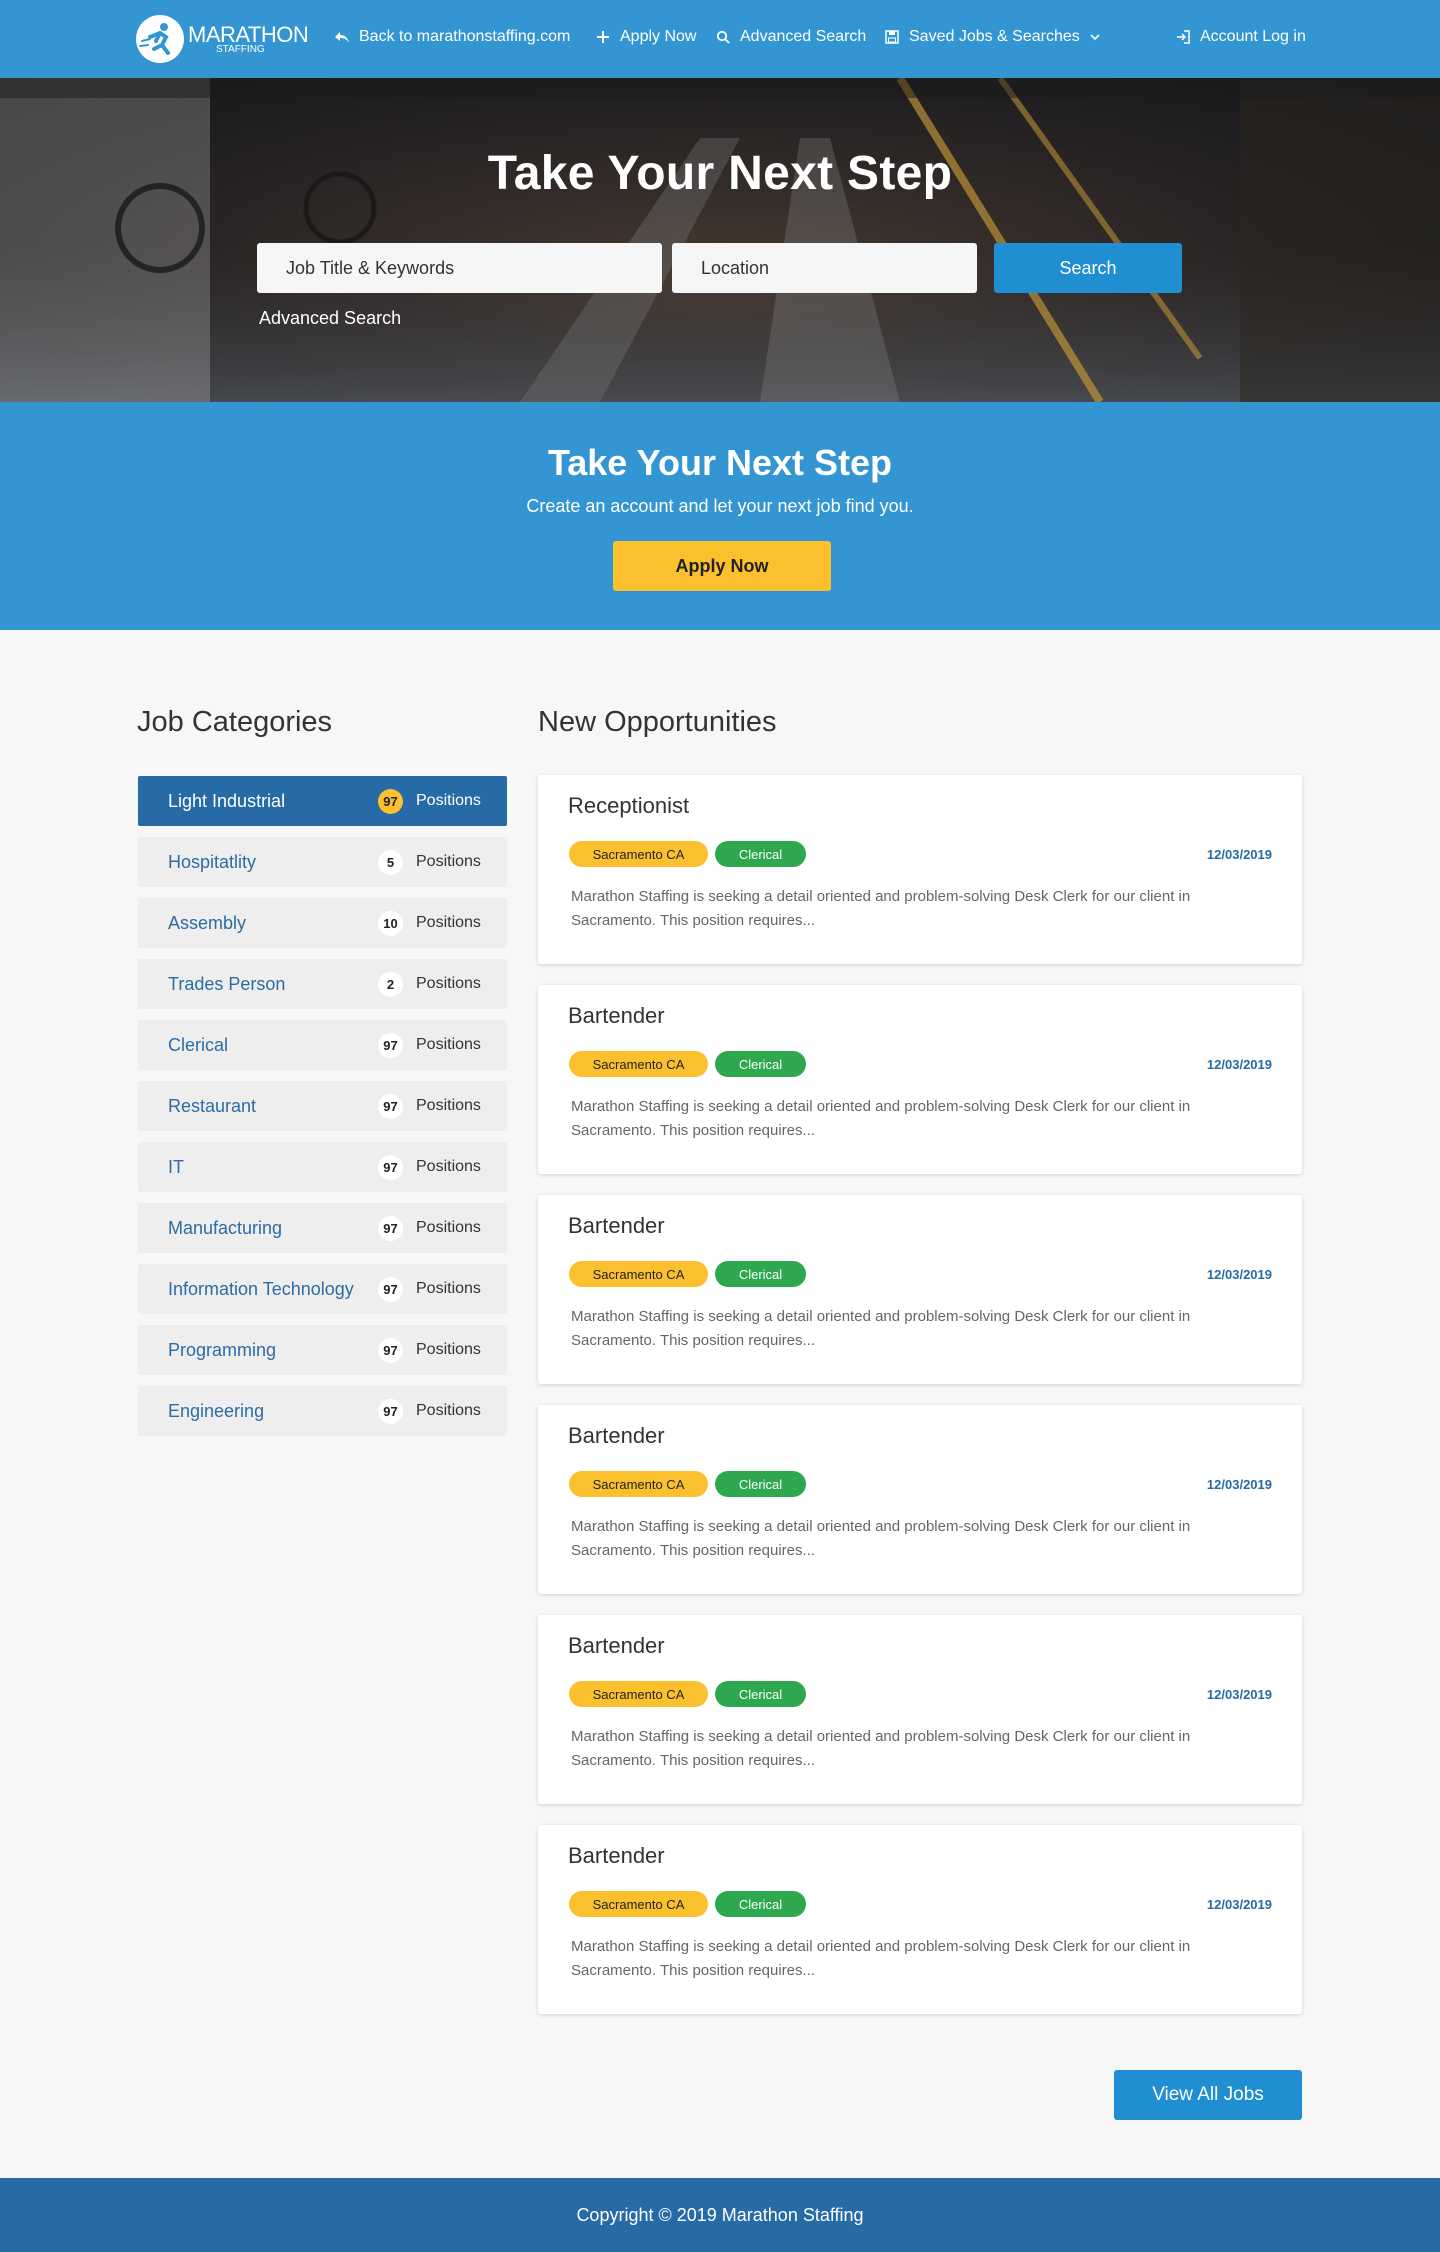  I want to click on category-item: Assembly 10 Positions, so click(322, 923).